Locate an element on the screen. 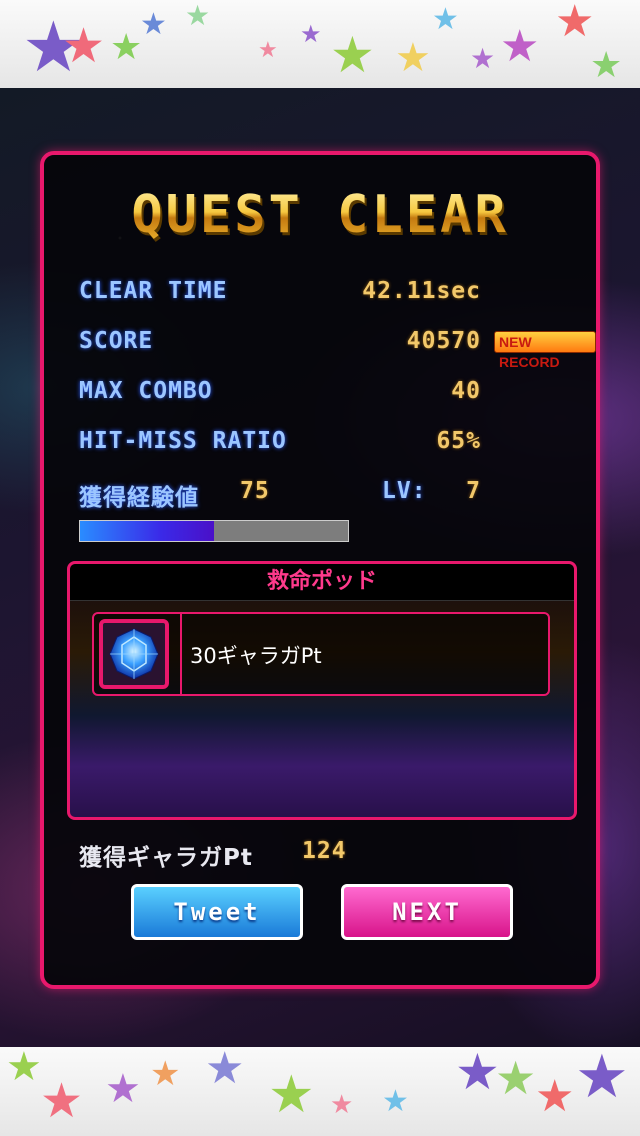  rescue-pod-title: 救命ポッド is located at coordinates (322, 582).